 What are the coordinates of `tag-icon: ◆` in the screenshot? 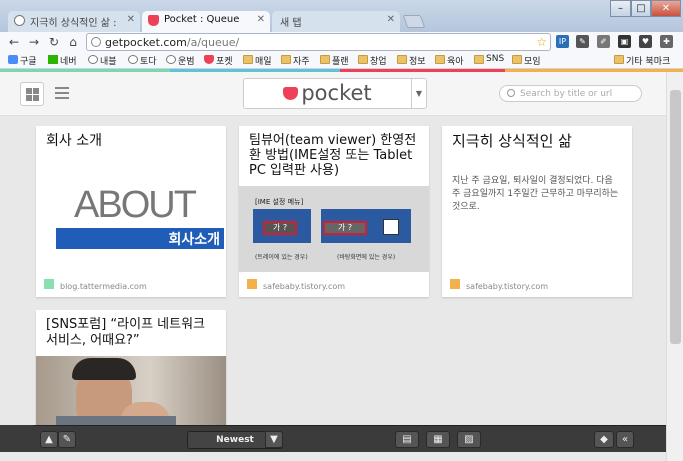 It's located at (604, 439).